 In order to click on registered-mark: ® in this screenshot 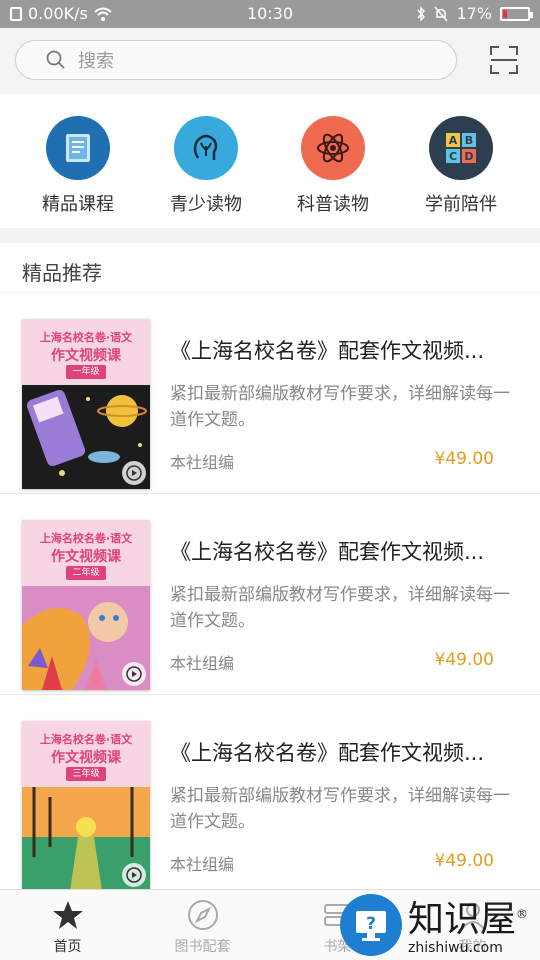, I will do `click(522, 914)`.